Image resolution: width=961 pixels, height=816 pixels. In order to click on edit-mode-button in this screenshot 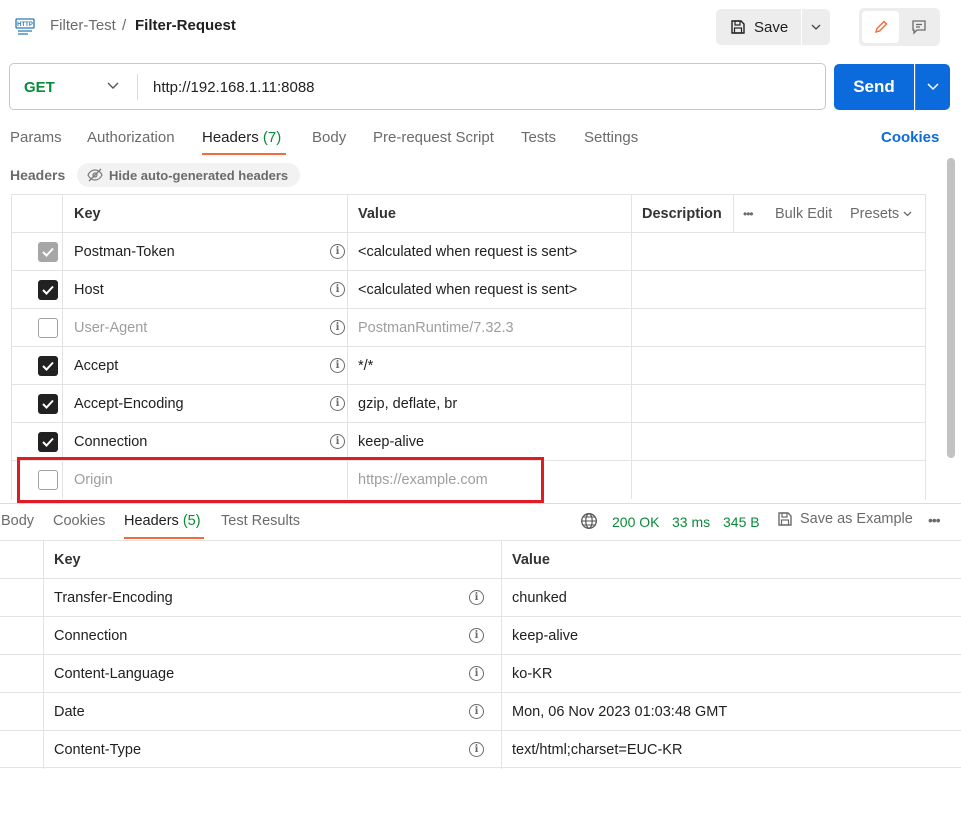, I will do `click(880, 27)`.